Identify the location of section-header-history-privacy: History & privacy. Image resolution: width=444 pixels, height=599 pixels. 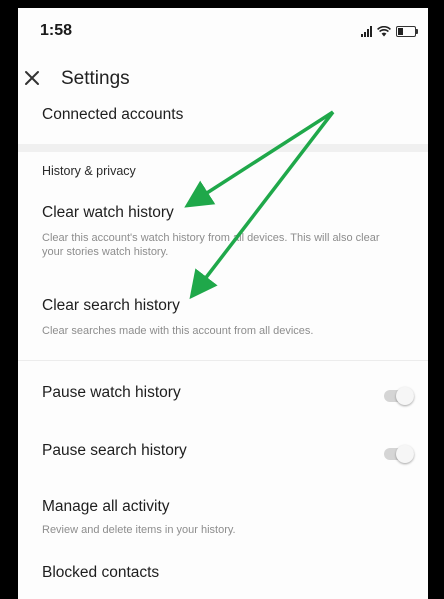
(89, 171).